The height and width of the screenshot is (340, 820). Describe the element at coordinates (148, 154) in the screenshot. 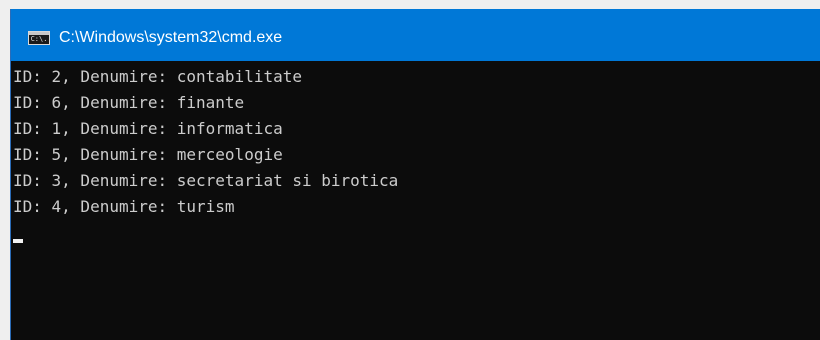

I see `console-line: ID: 5, Denumire: merceologie` at that location.